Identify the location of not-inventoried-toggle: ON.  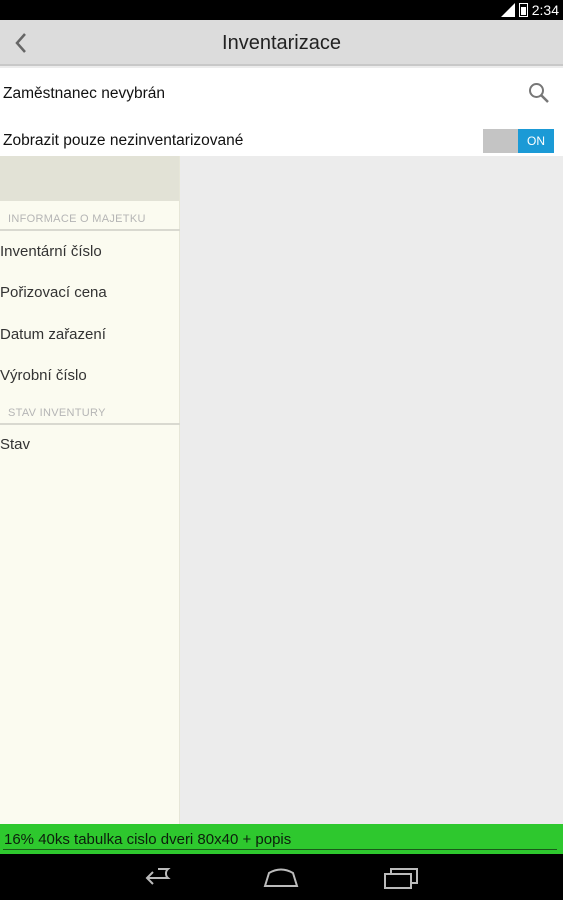
(518, 141).